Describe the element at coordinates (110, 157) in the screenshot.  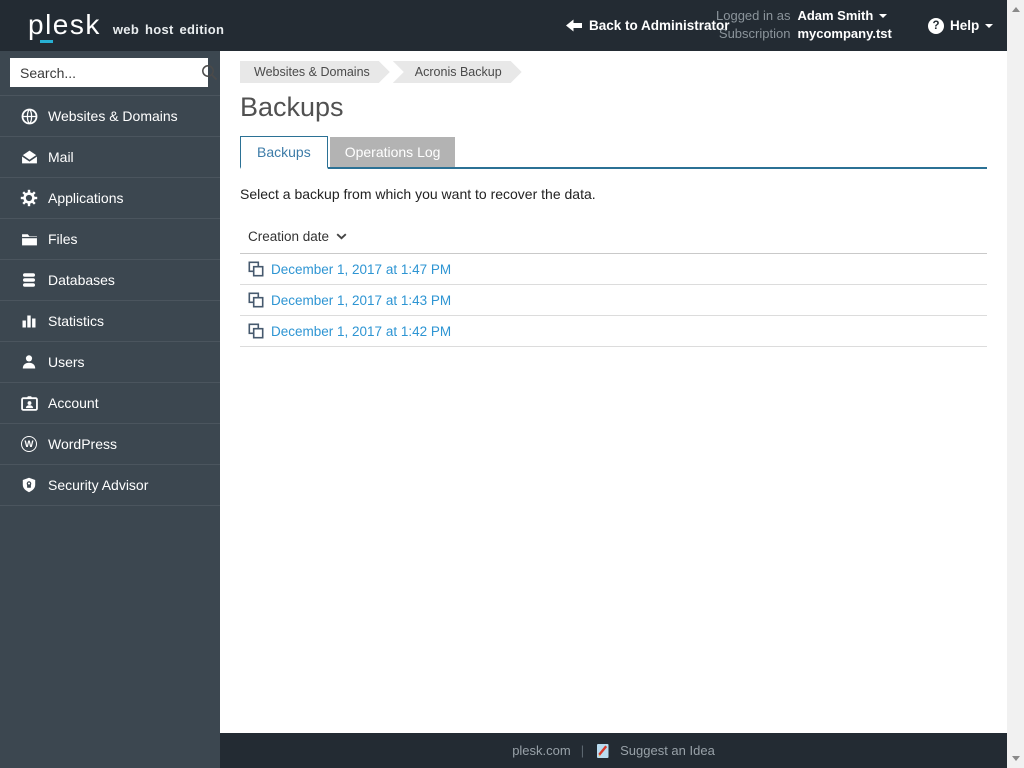
I see `sidebar-item-mail: Mail` at that location.